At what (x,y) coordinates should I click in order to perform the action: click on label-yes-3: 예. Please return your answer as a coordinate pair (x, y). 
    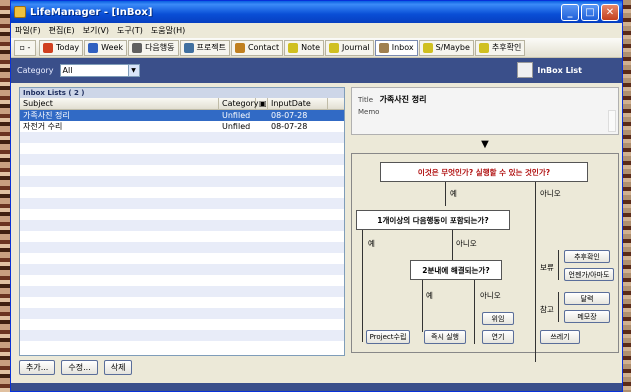
    Looking at the image, I should click on (429, 295).